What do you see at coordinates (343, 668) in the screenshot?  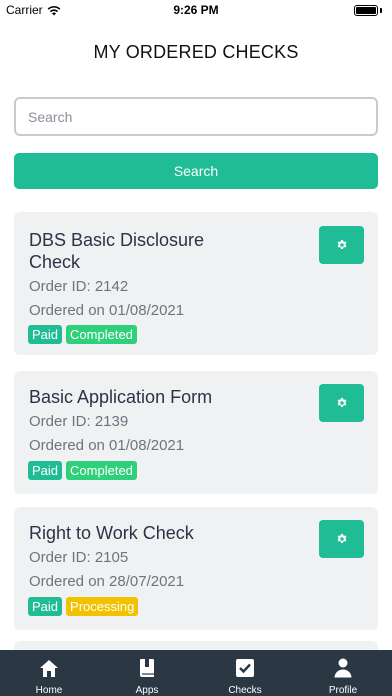 I see `user-icon` at bounding box center [343, 668].